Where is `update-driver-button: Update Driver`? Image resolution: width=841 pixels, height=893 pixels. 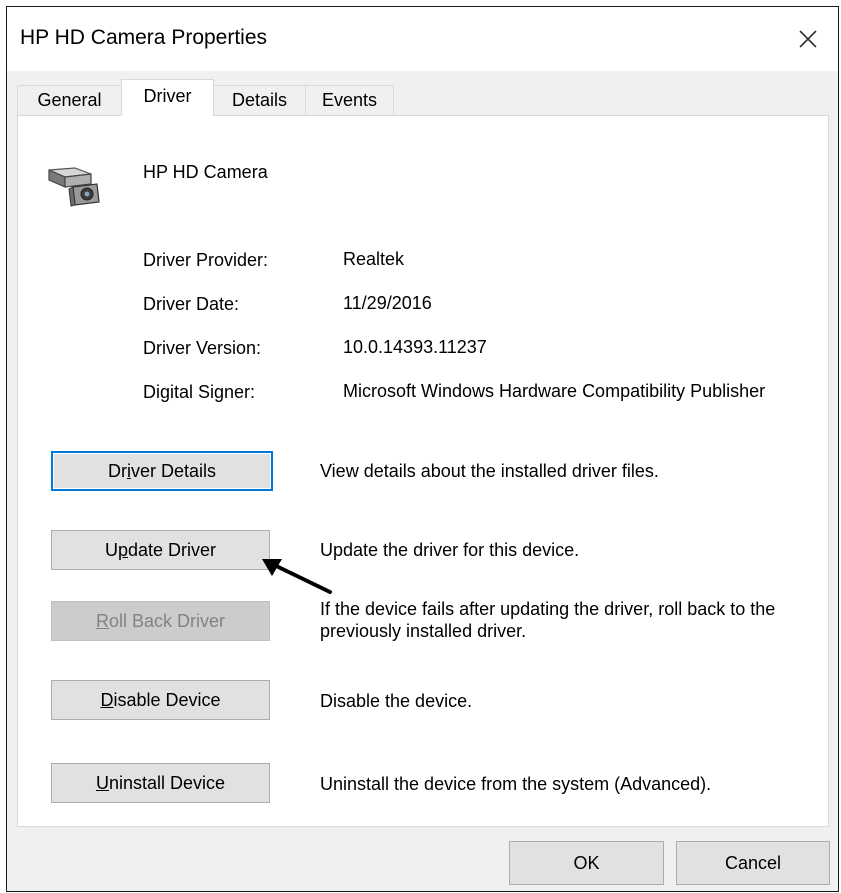 update-driver-button: Update Driver is located at coordinates (160, 550).